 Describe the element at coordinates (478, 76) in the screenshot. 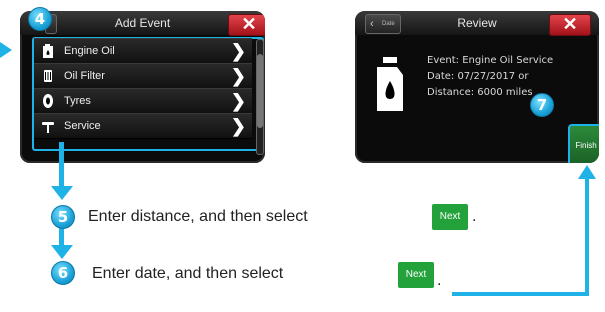

I see `review-date-line: Date: 07/27/2017 or` at that location.